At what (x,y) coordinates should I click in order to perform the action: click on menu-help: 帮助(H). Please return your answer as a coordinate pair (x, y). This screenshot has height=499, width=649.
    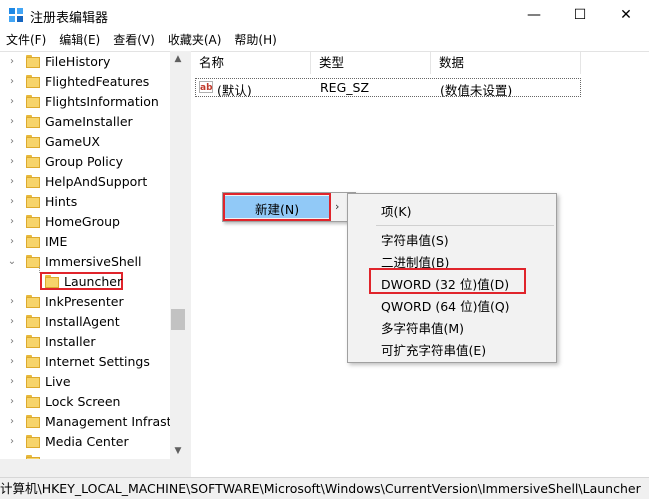
    Looking at the image, I should click on (255, 40).